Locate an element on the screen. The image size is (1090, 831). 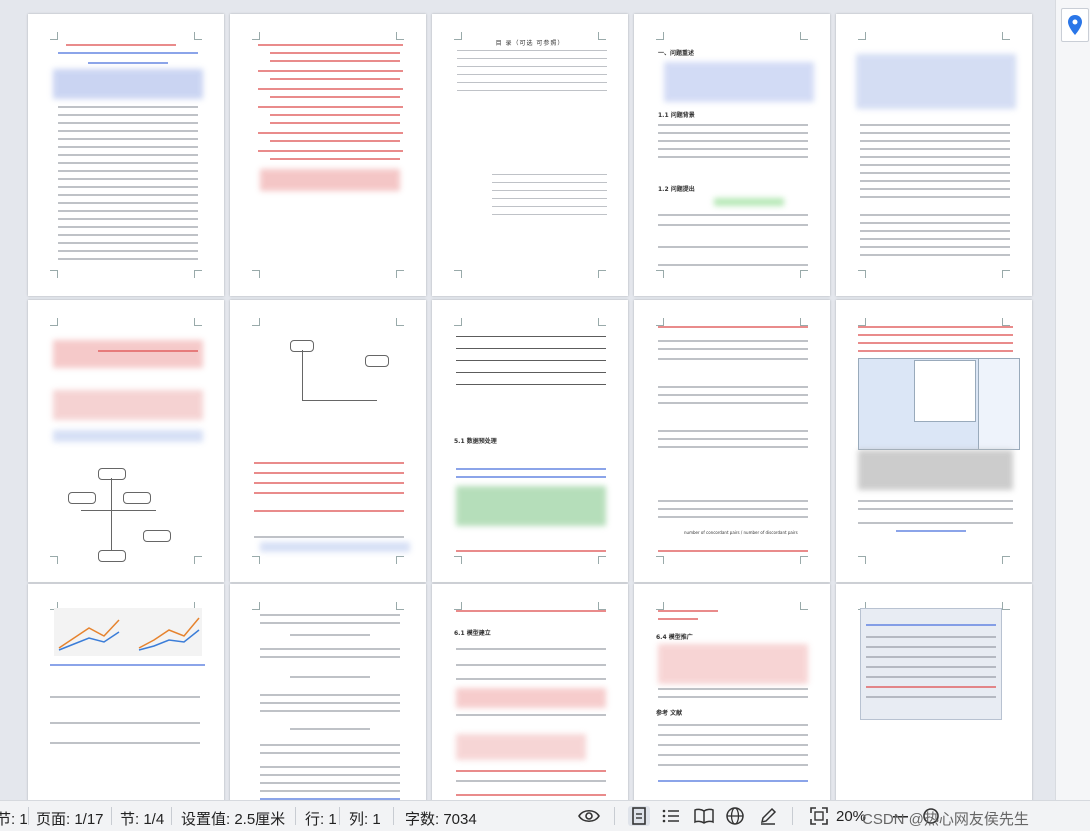
row-indicator: 行: 1 is located at coordinates (321, 819).